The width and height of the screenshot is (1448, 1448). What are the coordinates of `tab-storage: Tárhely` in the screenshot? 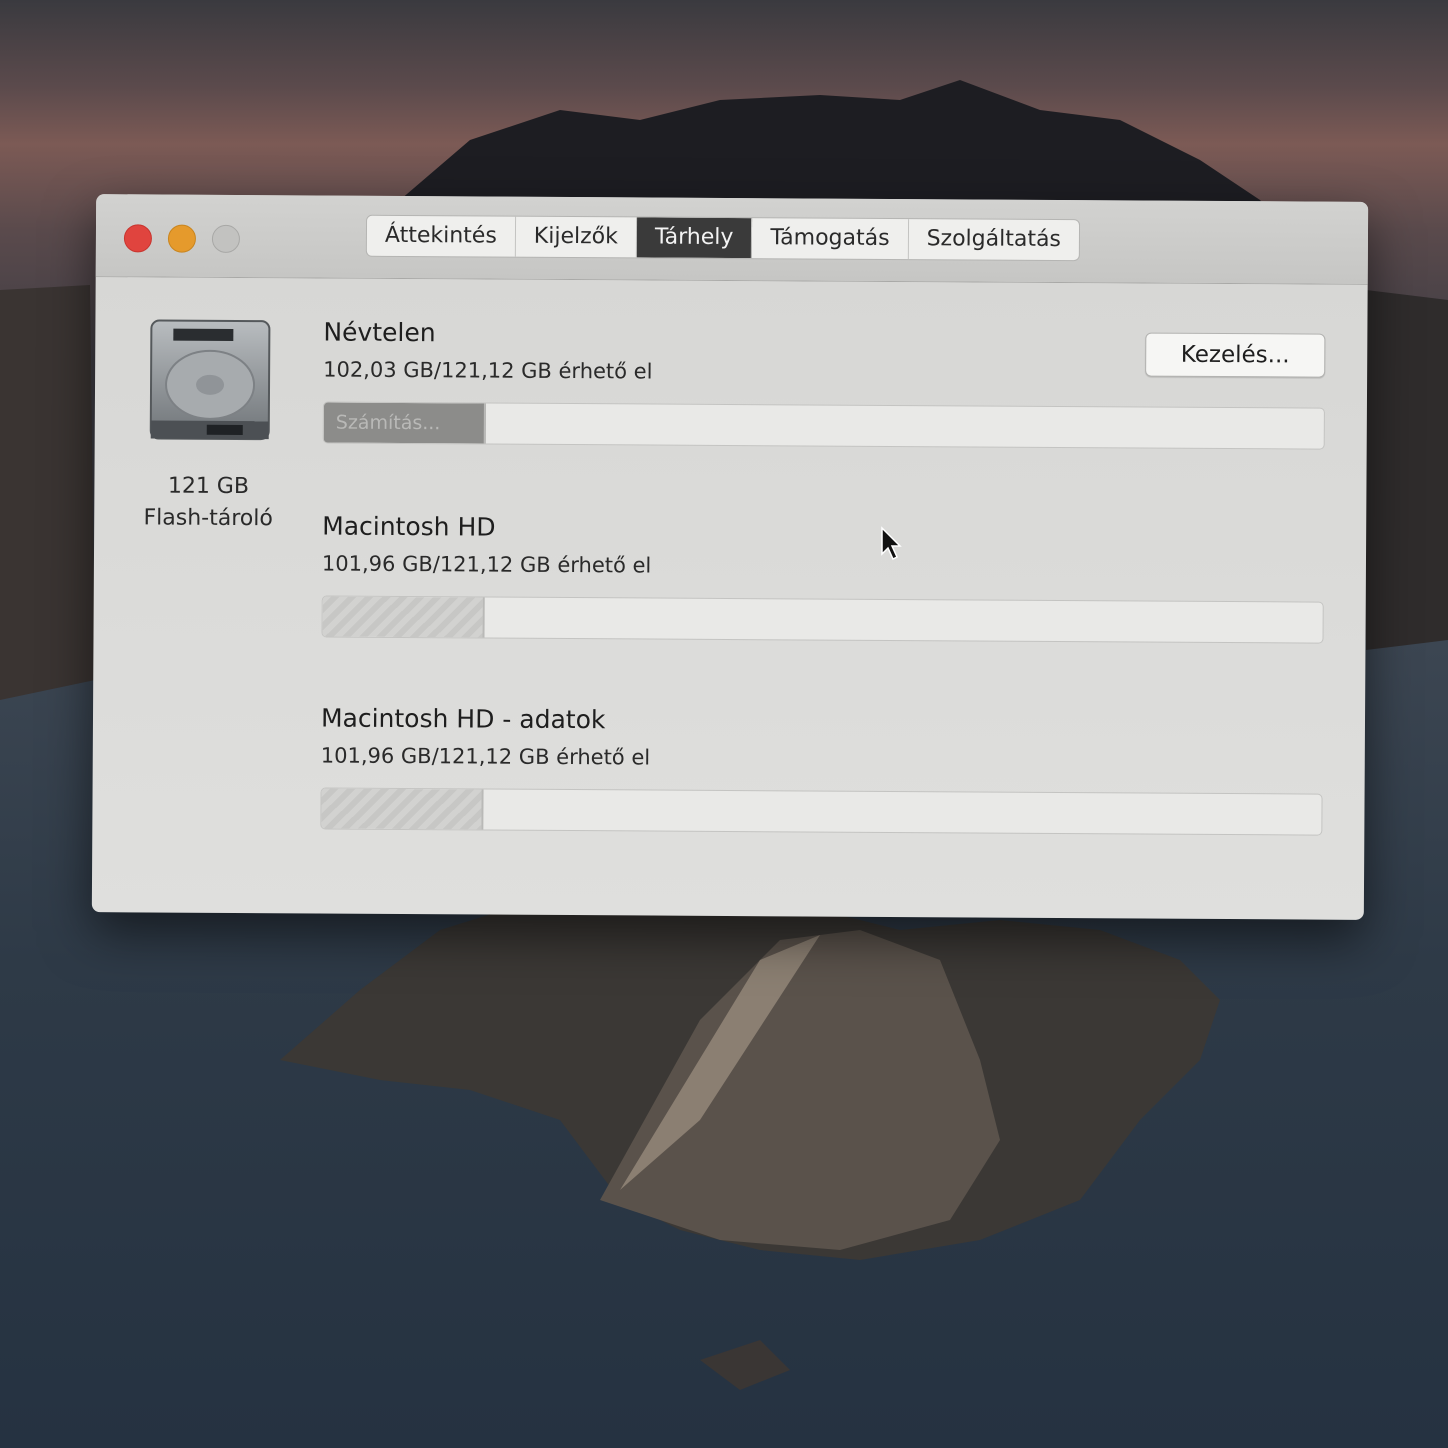 It's located at (694, 238).